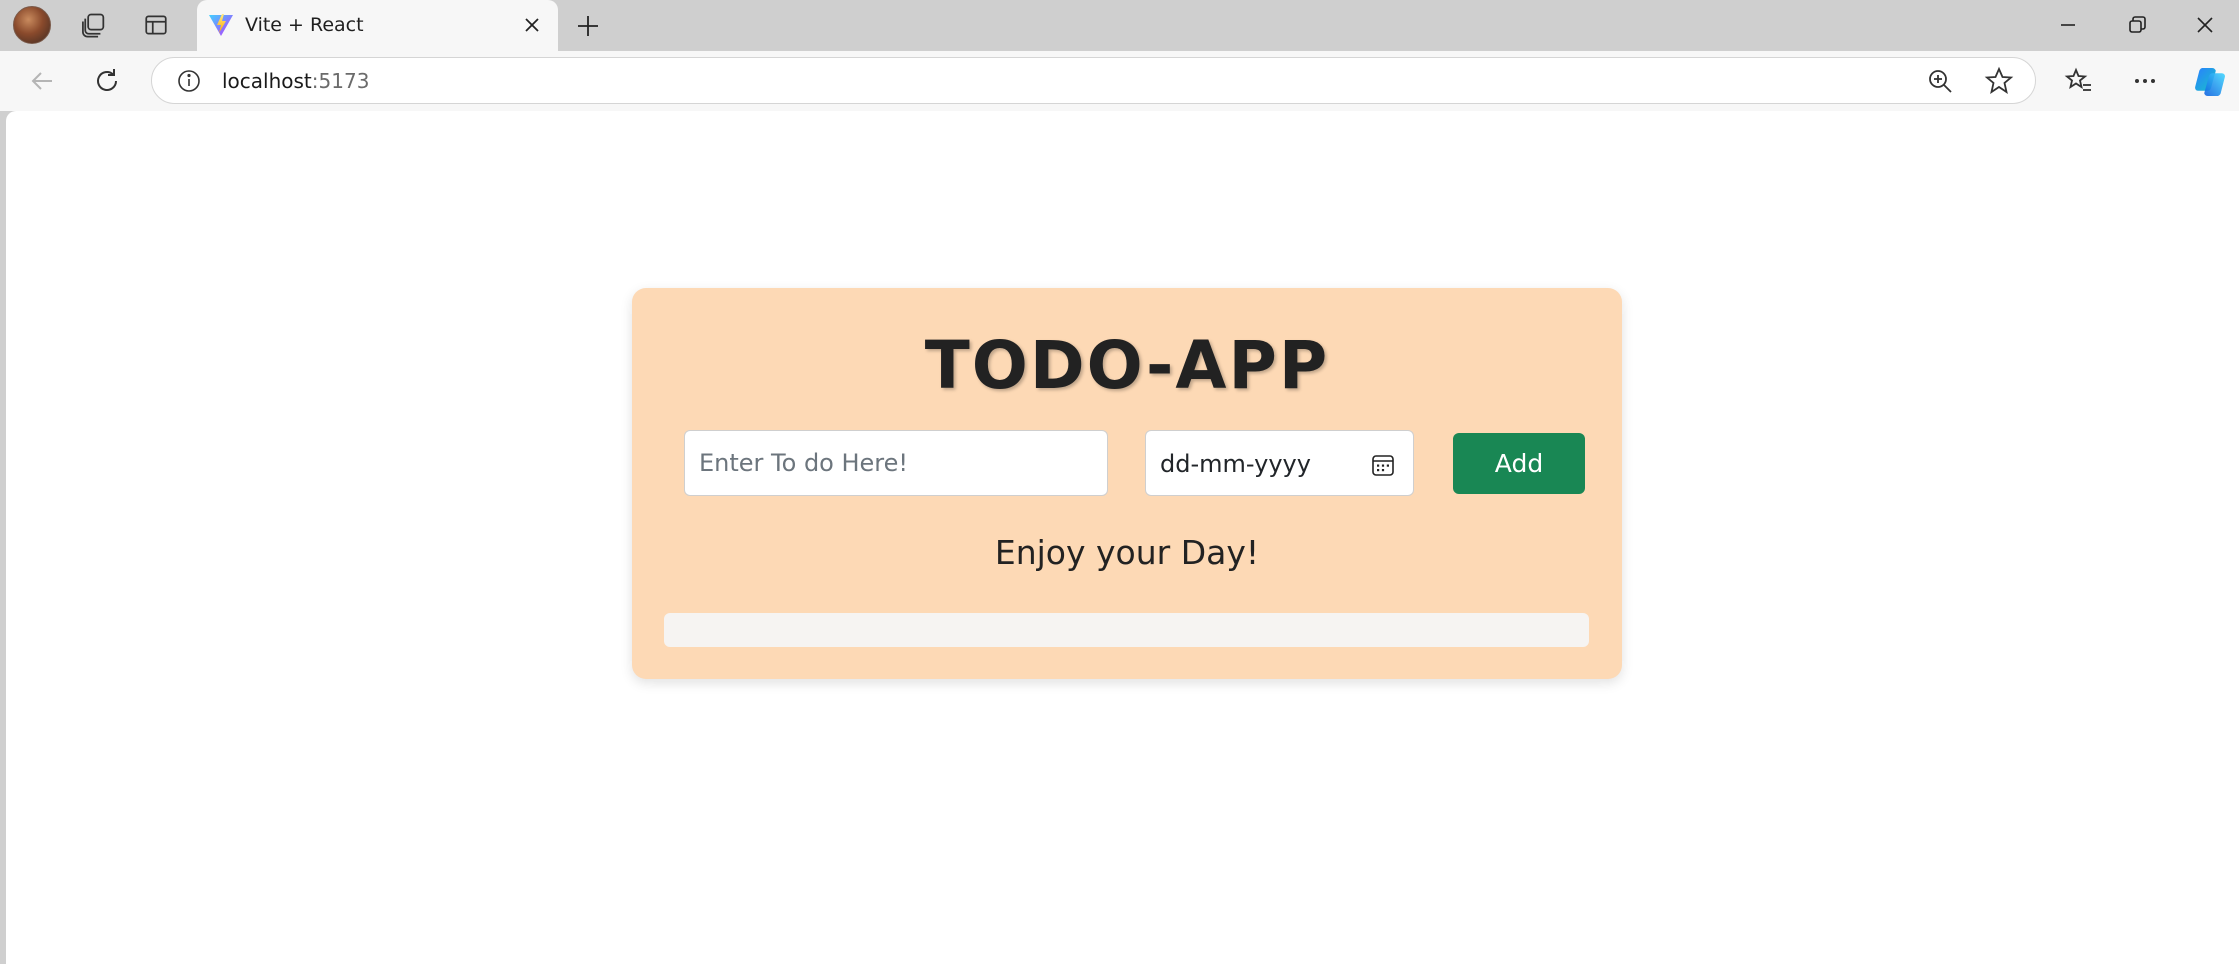  What do you see at coordinates (1127, 552) in the screenshot?
I see `empty-message: Enjoy your Day!` at bounding box center [1127, 552].